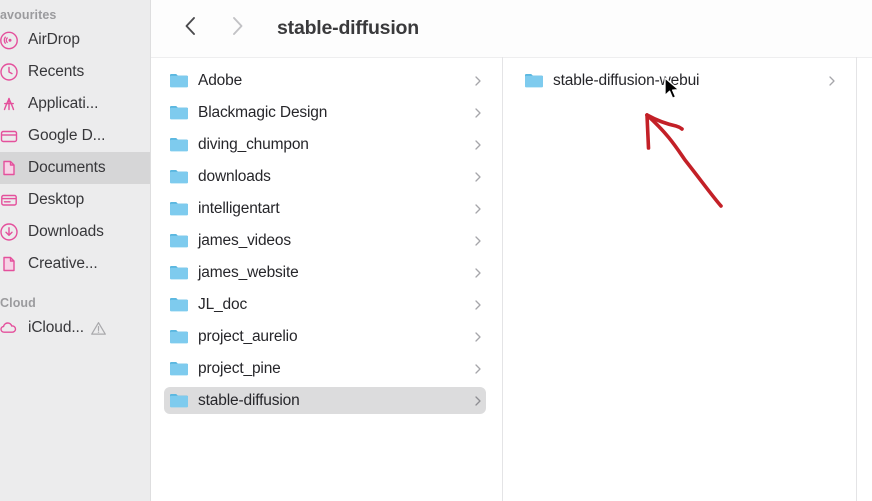 This screenshot has height=501, width=872. I want to click on warning-triangle-icon, so click(98, 328).